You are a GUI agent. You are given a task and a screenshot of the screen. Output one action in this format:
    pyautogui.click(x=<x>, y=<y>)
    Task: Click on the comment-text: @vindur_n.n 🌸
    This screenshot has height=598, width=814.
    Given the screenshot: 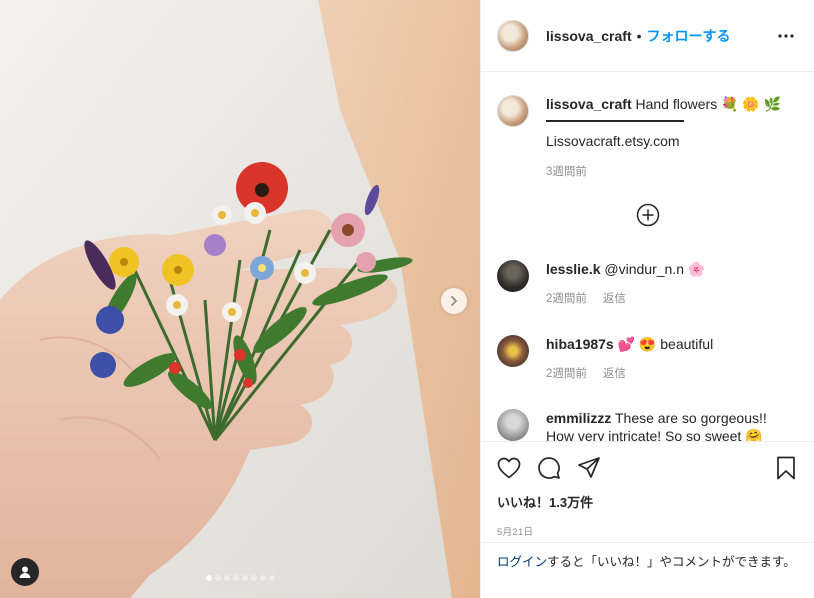 What is the action you would take?
    pyautogui.click(x=655, y=269)
    